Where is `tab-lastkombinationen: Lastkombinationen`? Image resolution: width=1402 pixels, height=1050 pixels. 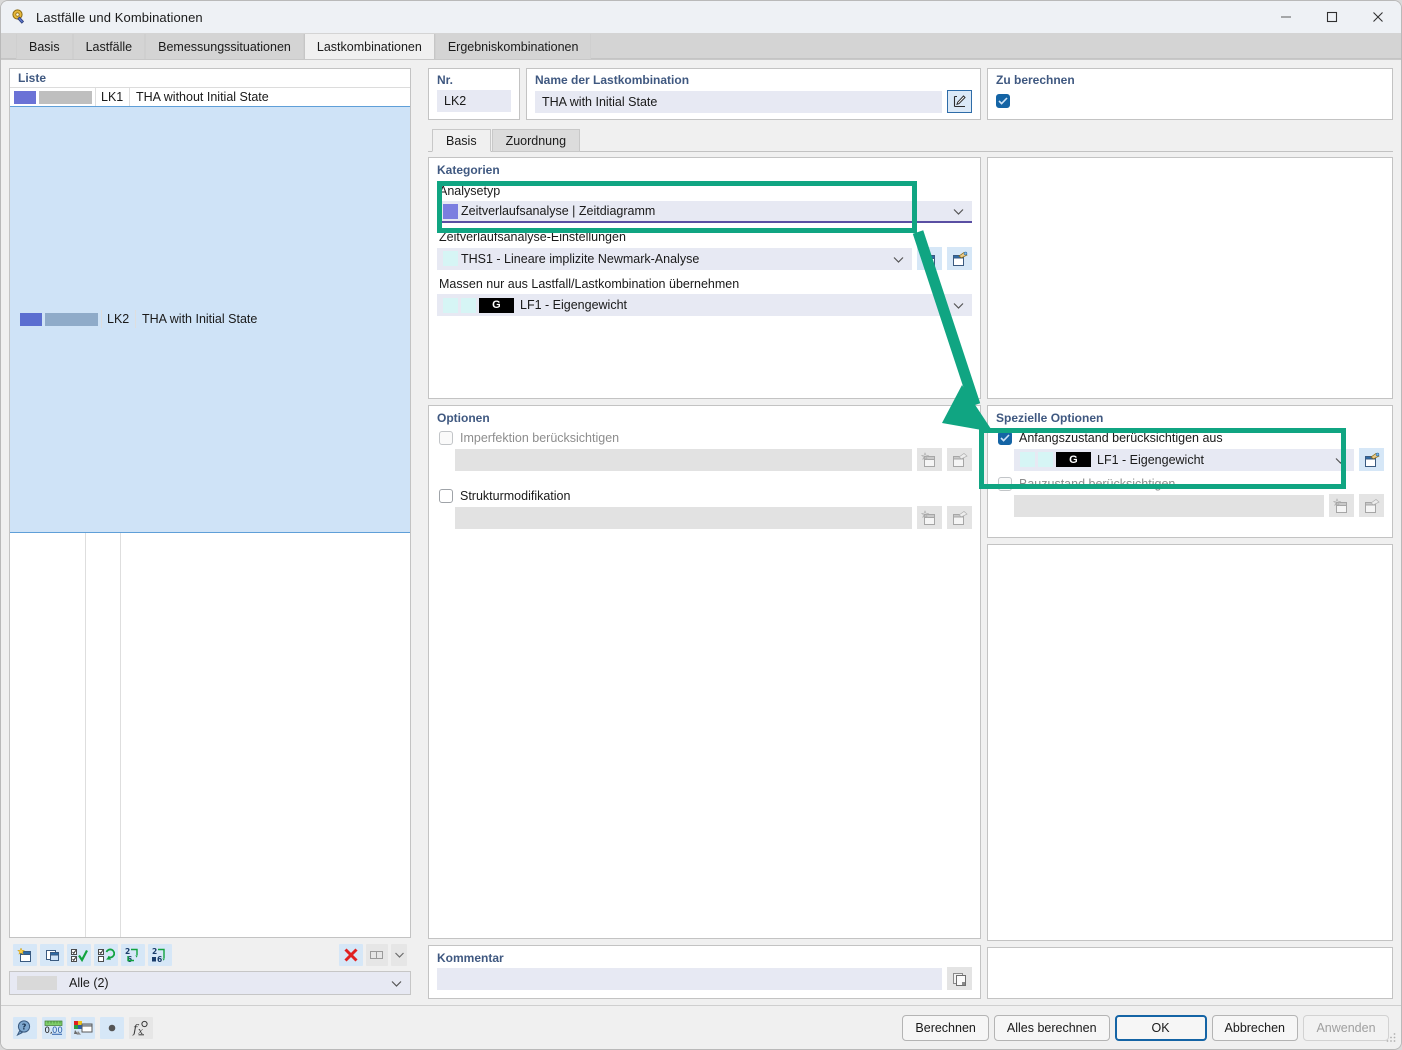 tab-lastkombinationen: Lastkombinationen is located at coordinates (369, 46).